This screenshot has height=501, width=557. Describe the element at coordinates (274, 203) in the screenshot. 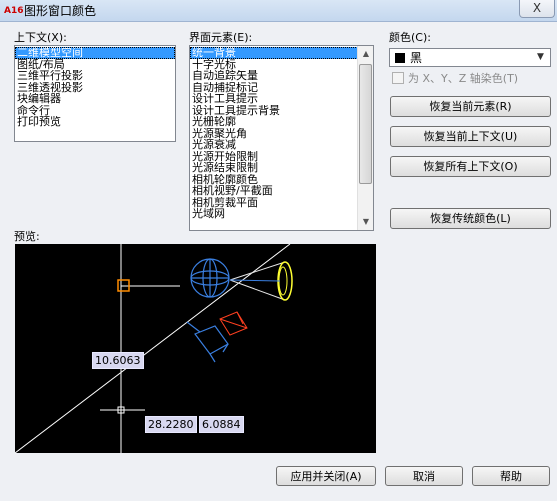

I see `list-item: 相机剪裁平面` at that location.